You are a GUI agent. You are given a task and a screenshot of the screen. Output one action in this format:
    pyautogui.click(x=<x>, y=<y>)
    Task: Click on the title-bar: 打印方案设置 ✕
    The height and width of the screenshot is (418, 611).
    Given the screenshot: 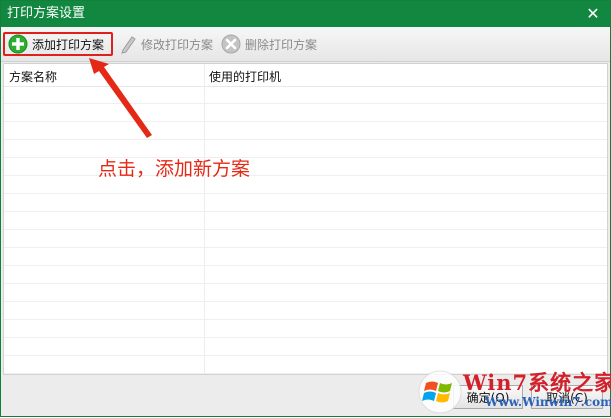 What is the action you would take?
    pyautogui.click(x=305, y=14)
    